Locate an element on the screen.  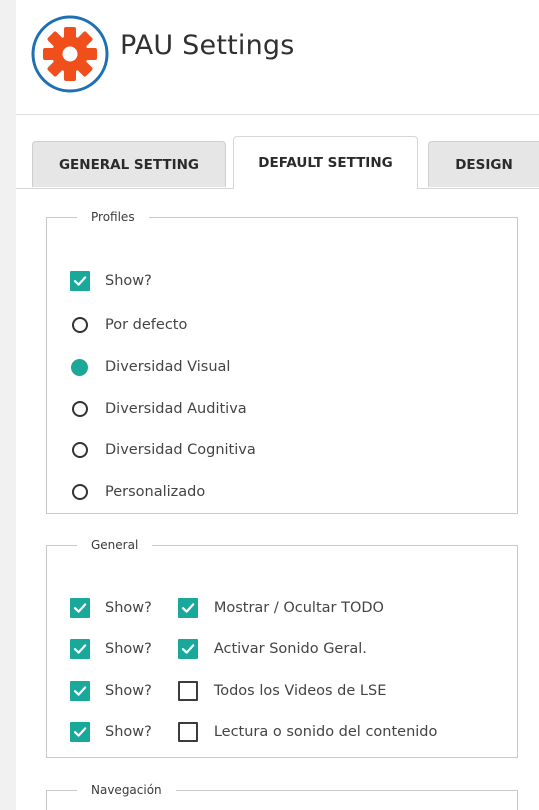
navegacion-group: Navegación is located at coordinates (282, 796).